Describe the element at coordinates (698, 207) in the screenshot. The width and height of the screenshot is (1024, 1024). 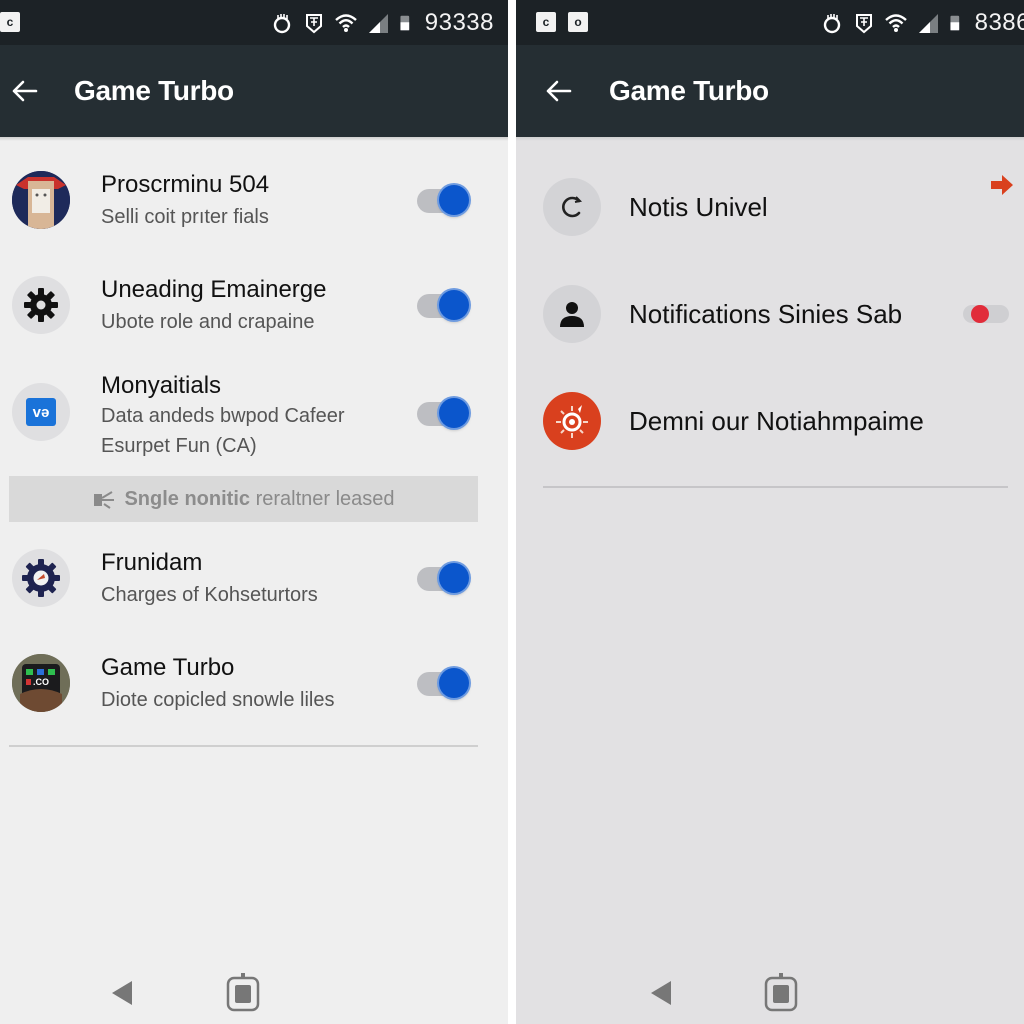
I see `item-title: Notis Univel` at that location.